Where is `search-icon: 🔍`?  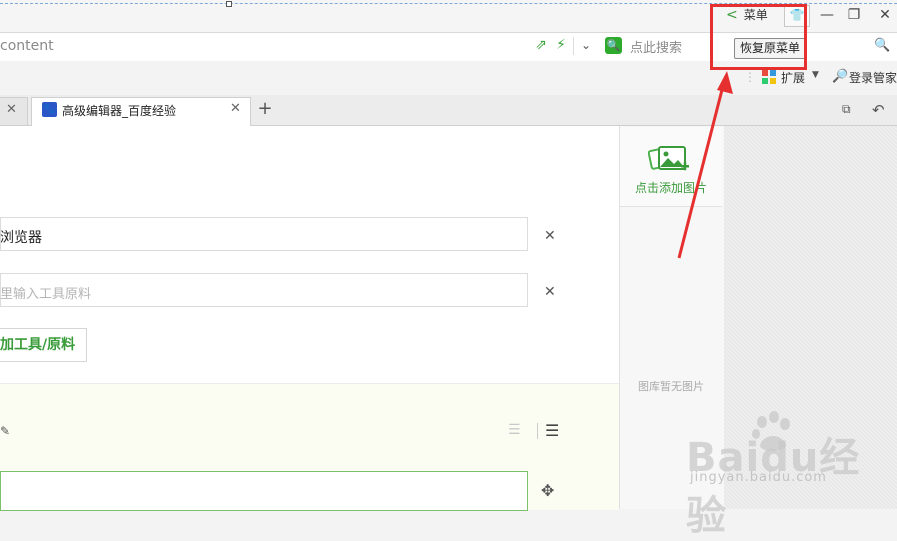 search-icon: 🔍 is located at coordinates (882, 46).